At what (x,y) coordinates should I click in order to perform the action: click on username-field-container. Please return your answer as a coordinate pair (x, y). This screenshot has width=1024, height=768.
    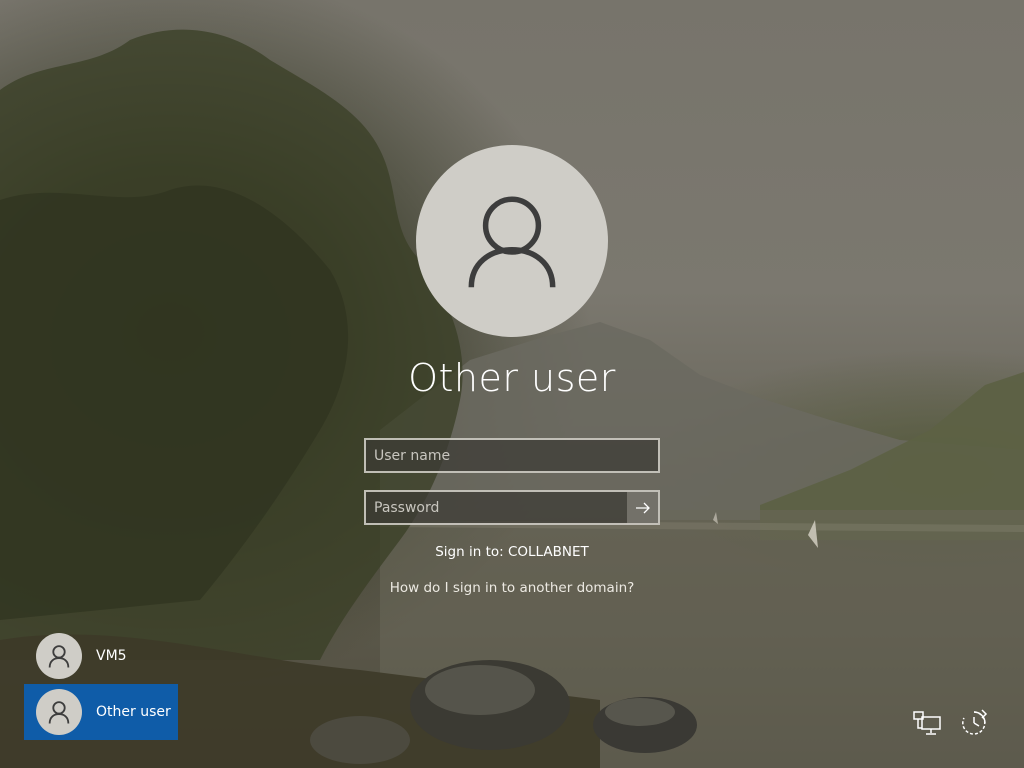
    Looking at the image, I should click on (512, 455).